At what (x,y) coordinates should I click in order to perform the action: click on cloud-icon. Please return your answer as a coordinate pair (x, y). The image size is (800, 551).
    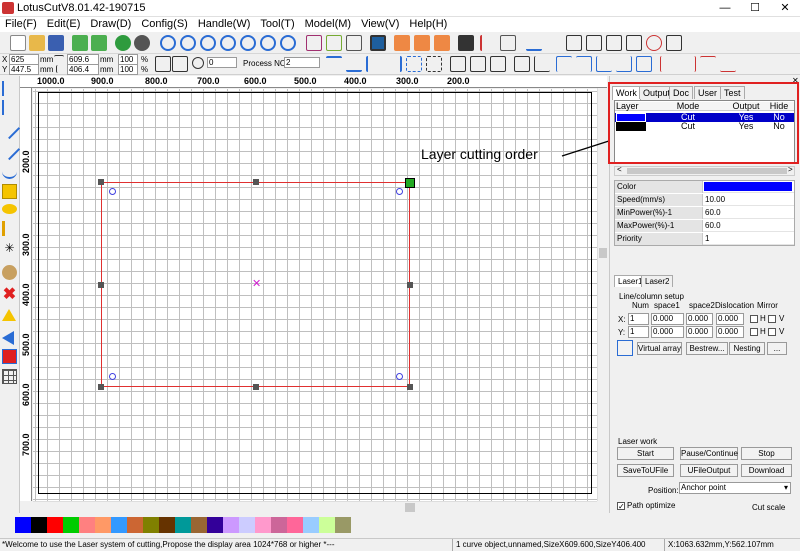
    Looking at the image, I should click on (654, 43).